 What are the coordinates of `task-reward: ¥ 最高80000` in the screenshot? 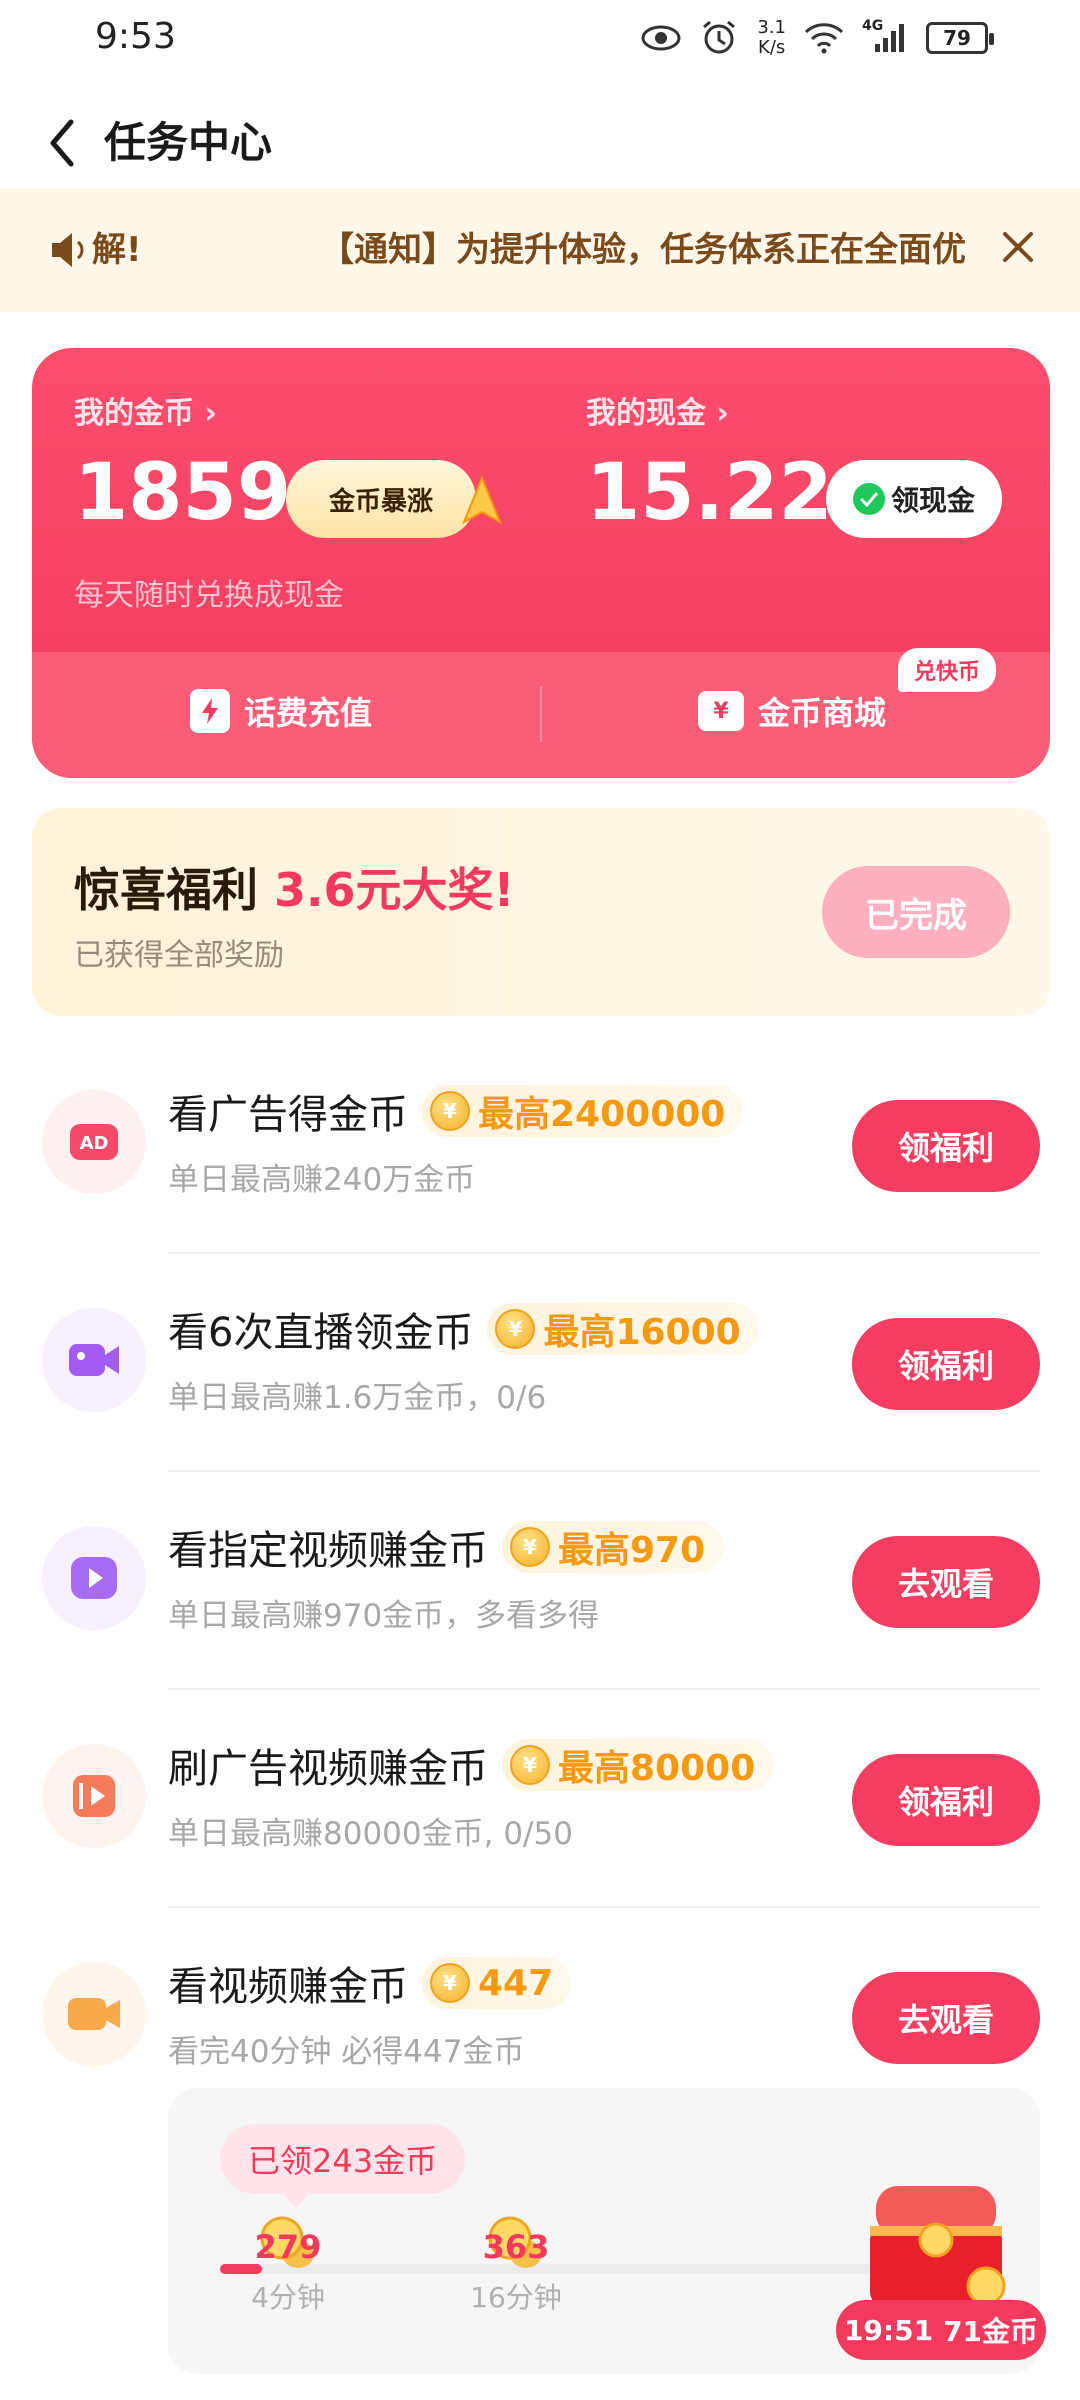 It's located at (638, 1765).